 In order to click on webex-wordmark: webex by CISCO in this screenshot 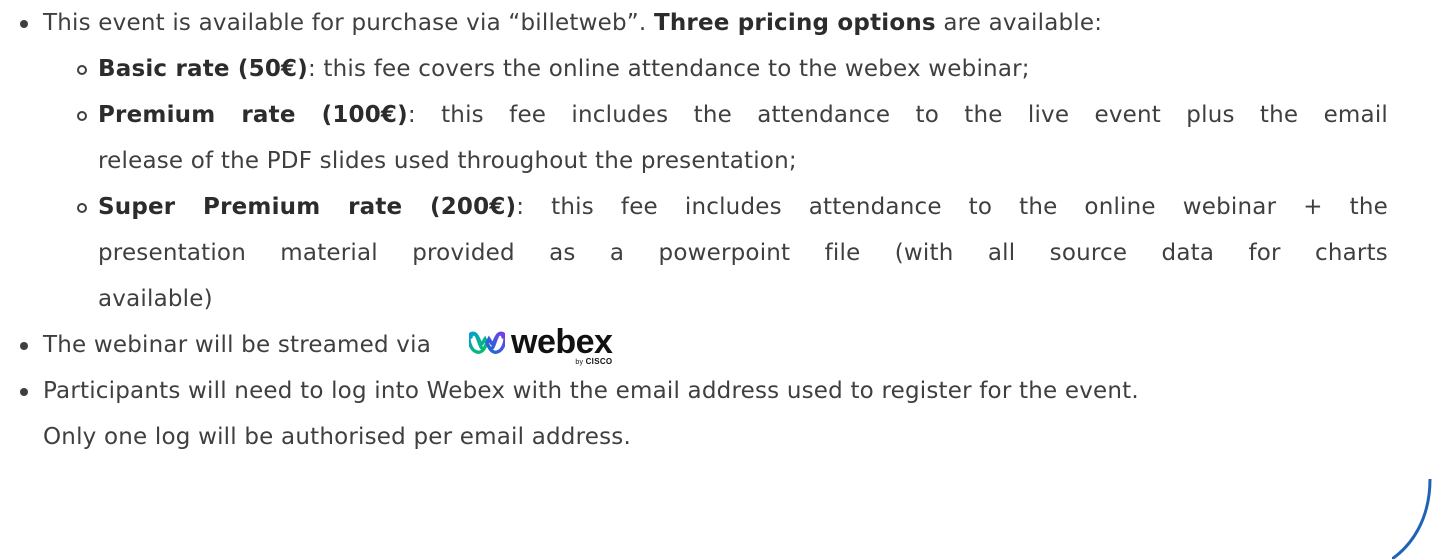, I will do `click(562, 345)`.